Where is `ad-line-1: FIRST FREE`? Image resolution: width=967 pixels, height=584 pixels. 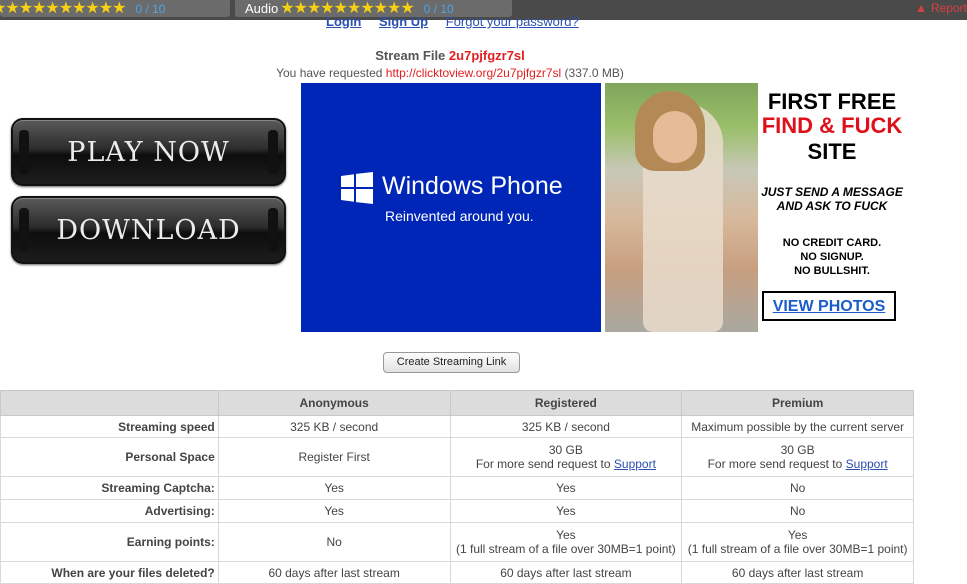
ad-line-1: FIRST FREE is located at coordinates (832, 101).